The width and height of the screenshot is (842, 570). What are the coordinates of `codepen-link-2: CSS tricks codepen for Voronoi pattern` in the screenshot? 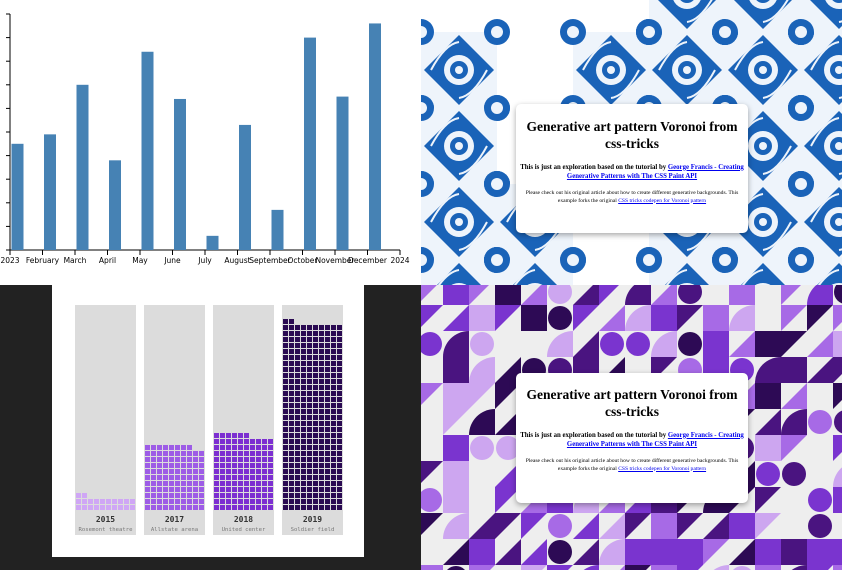 It's located at (662, 469).